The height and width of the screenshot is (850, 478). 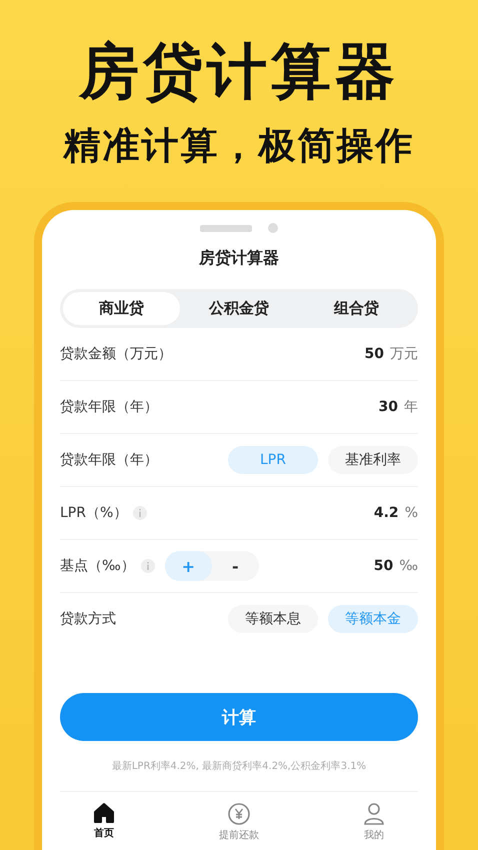 What do you see at coordinates (411, 513) in the screenshot?
I see `unit-label: %` at bounding box center [411, 513].